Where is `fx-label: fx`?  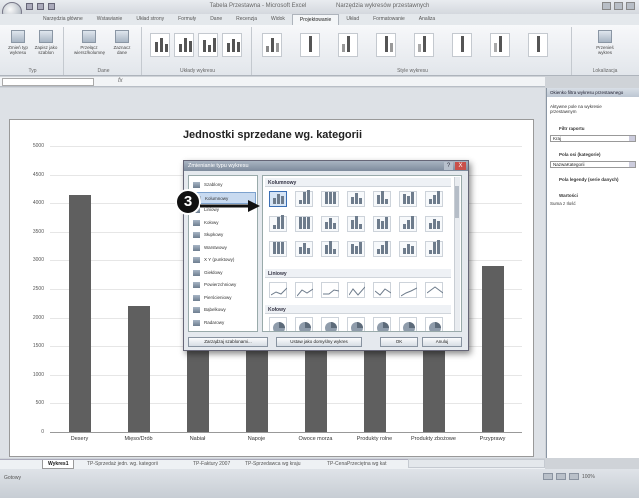 fx-label: fx is located at coordinates (120, 81).